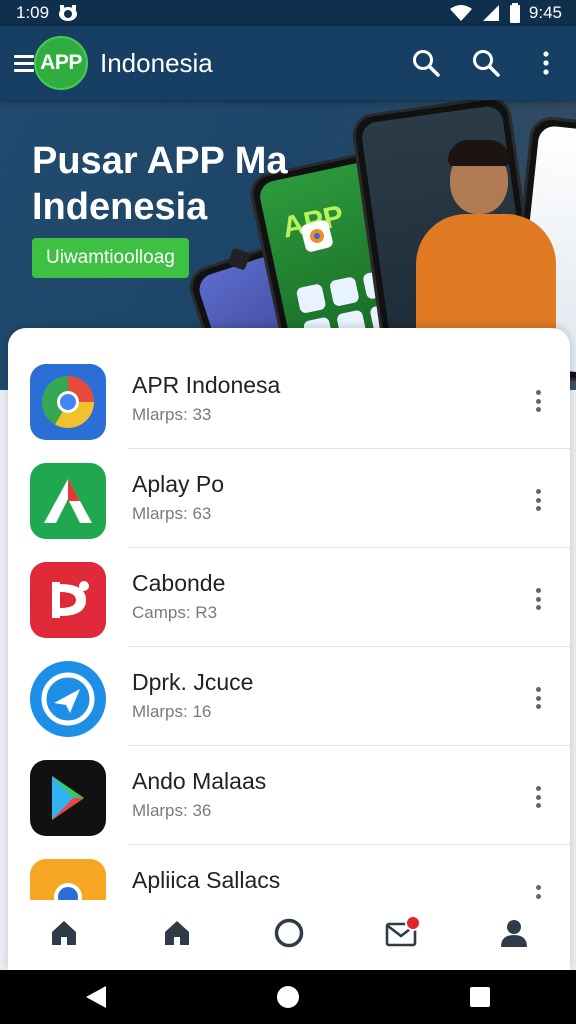  I want to click on bottom-navigation, so click(289, 935).